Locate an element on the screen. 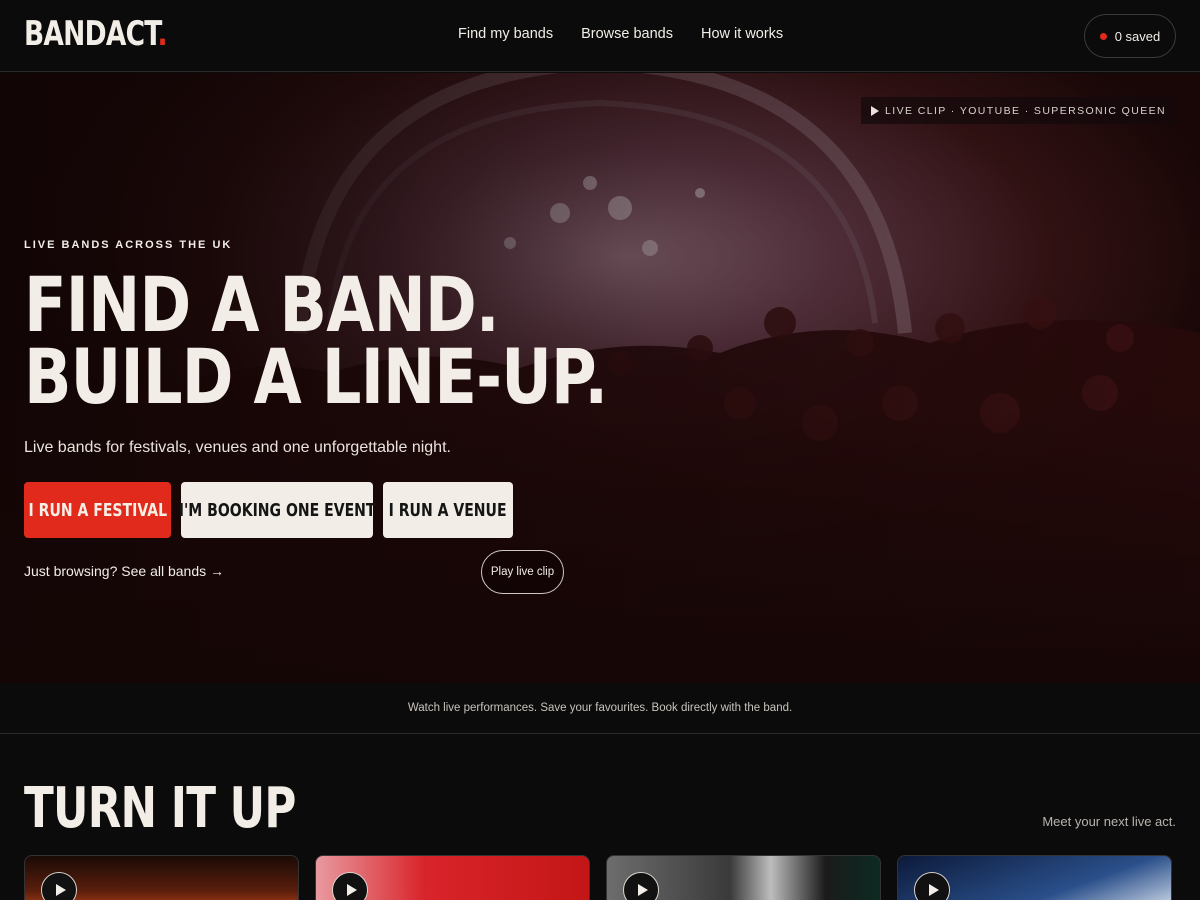 The height and width of the screenshot is (900, 1200). main-nav: Find my bands Browse bands How it works is located at coordinates (620, 34).